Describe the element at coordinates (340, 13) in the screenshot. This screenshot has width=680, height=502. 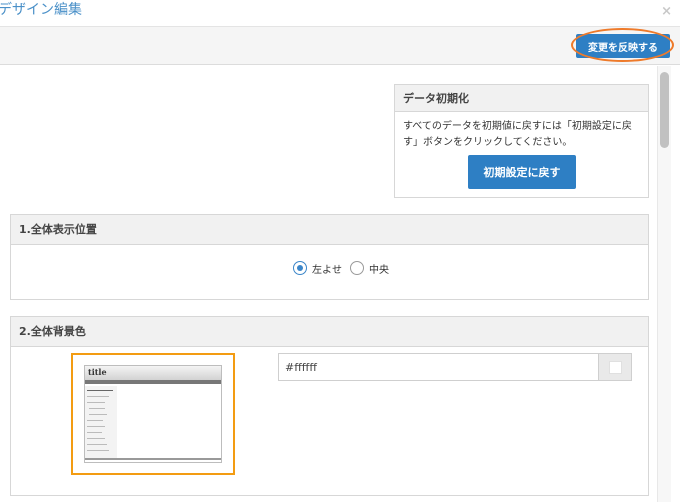
I see `dialog-titlebar: デザイン編集 ×` at that location.